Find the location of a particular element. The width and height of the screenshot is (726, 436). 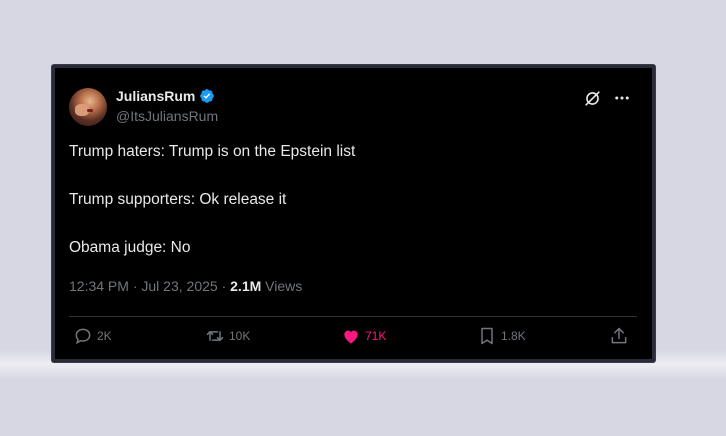

bookmark-button: 1.8K is located at coordinates (501, 336).